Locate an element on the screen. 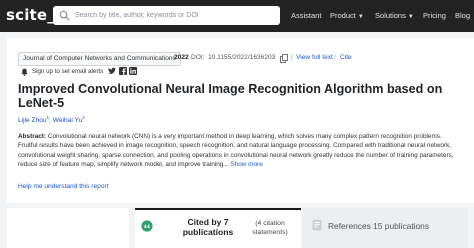  cited-by-label: Cited by 7 publications is located at coordinates (208, 227).